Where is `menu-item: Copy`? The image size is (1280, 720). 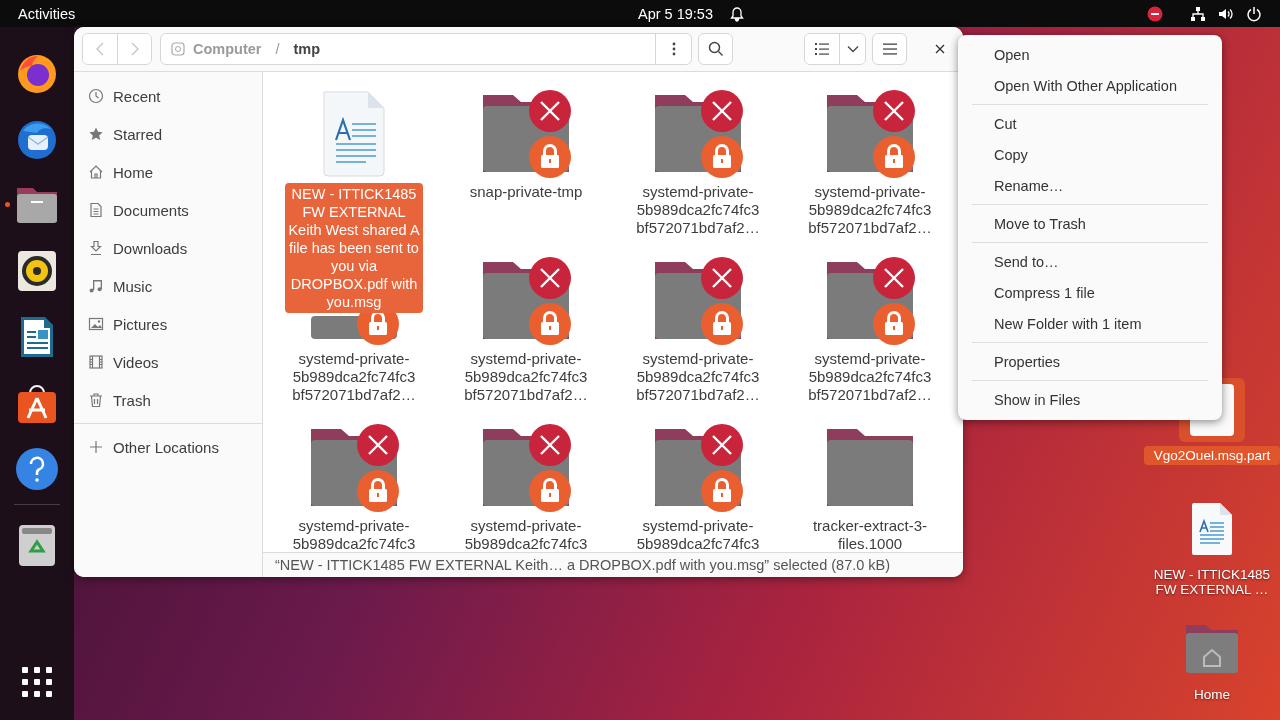
menu-item: Copy is located at coordinates (1090, 154).